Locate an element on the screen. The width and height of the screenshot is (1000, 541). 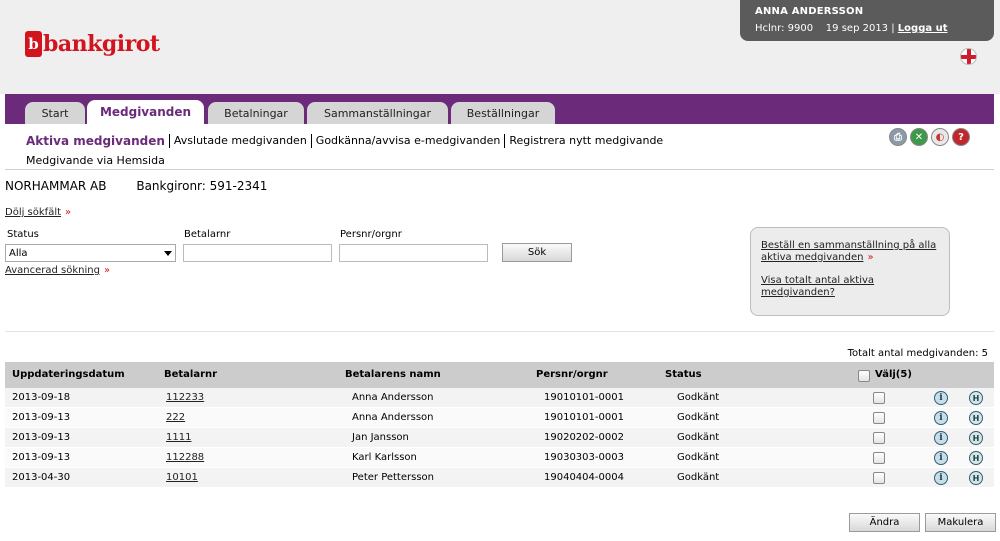
row-name: Jan Jansson is located at coordinates (380, 437).